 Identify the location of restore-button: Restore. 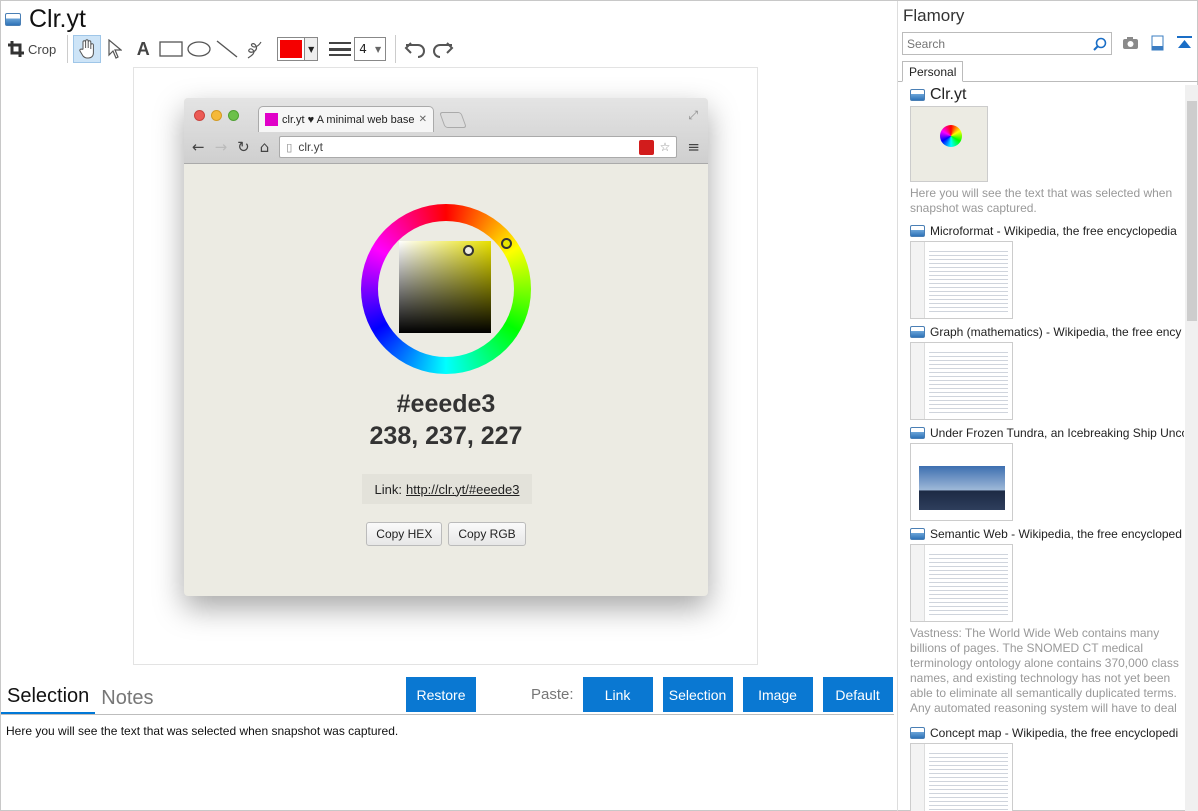
(441, 694).